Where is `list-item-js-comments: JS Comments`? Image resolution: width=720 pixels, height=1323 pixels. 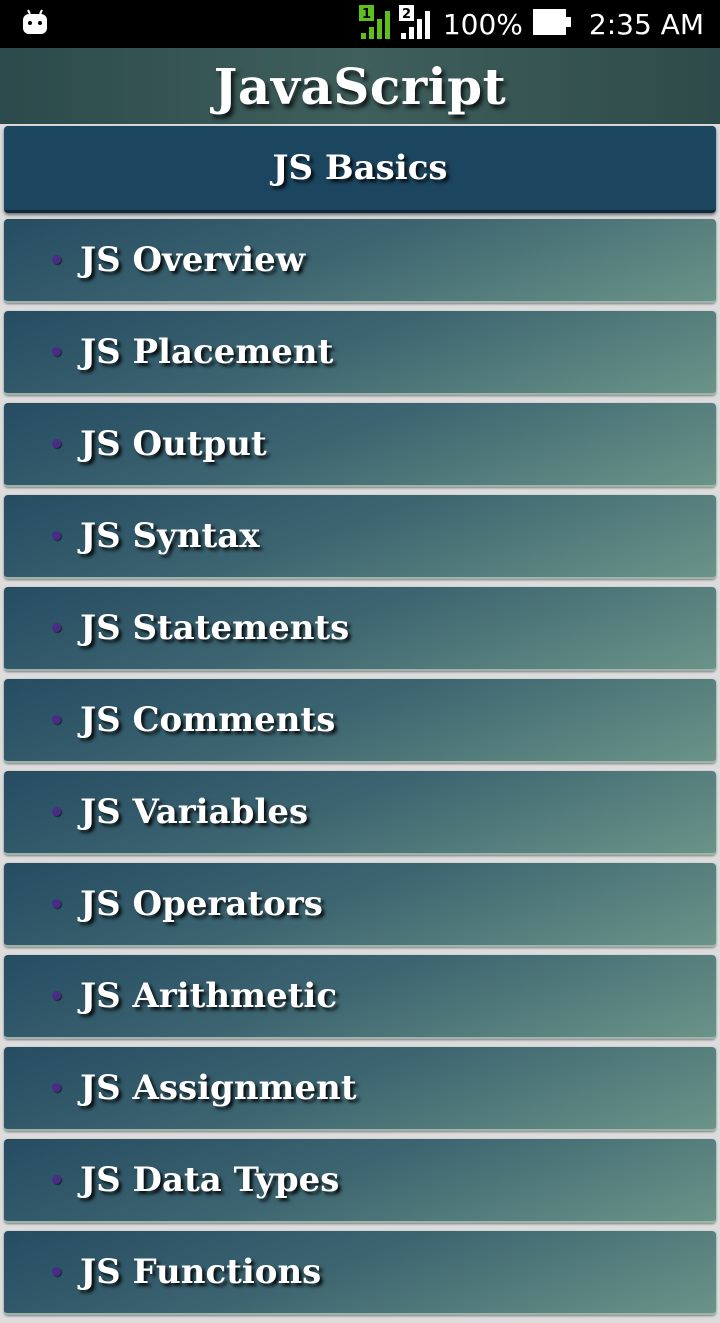
list-item-js-comments: JS Comments is located at coordinates (360, 721).